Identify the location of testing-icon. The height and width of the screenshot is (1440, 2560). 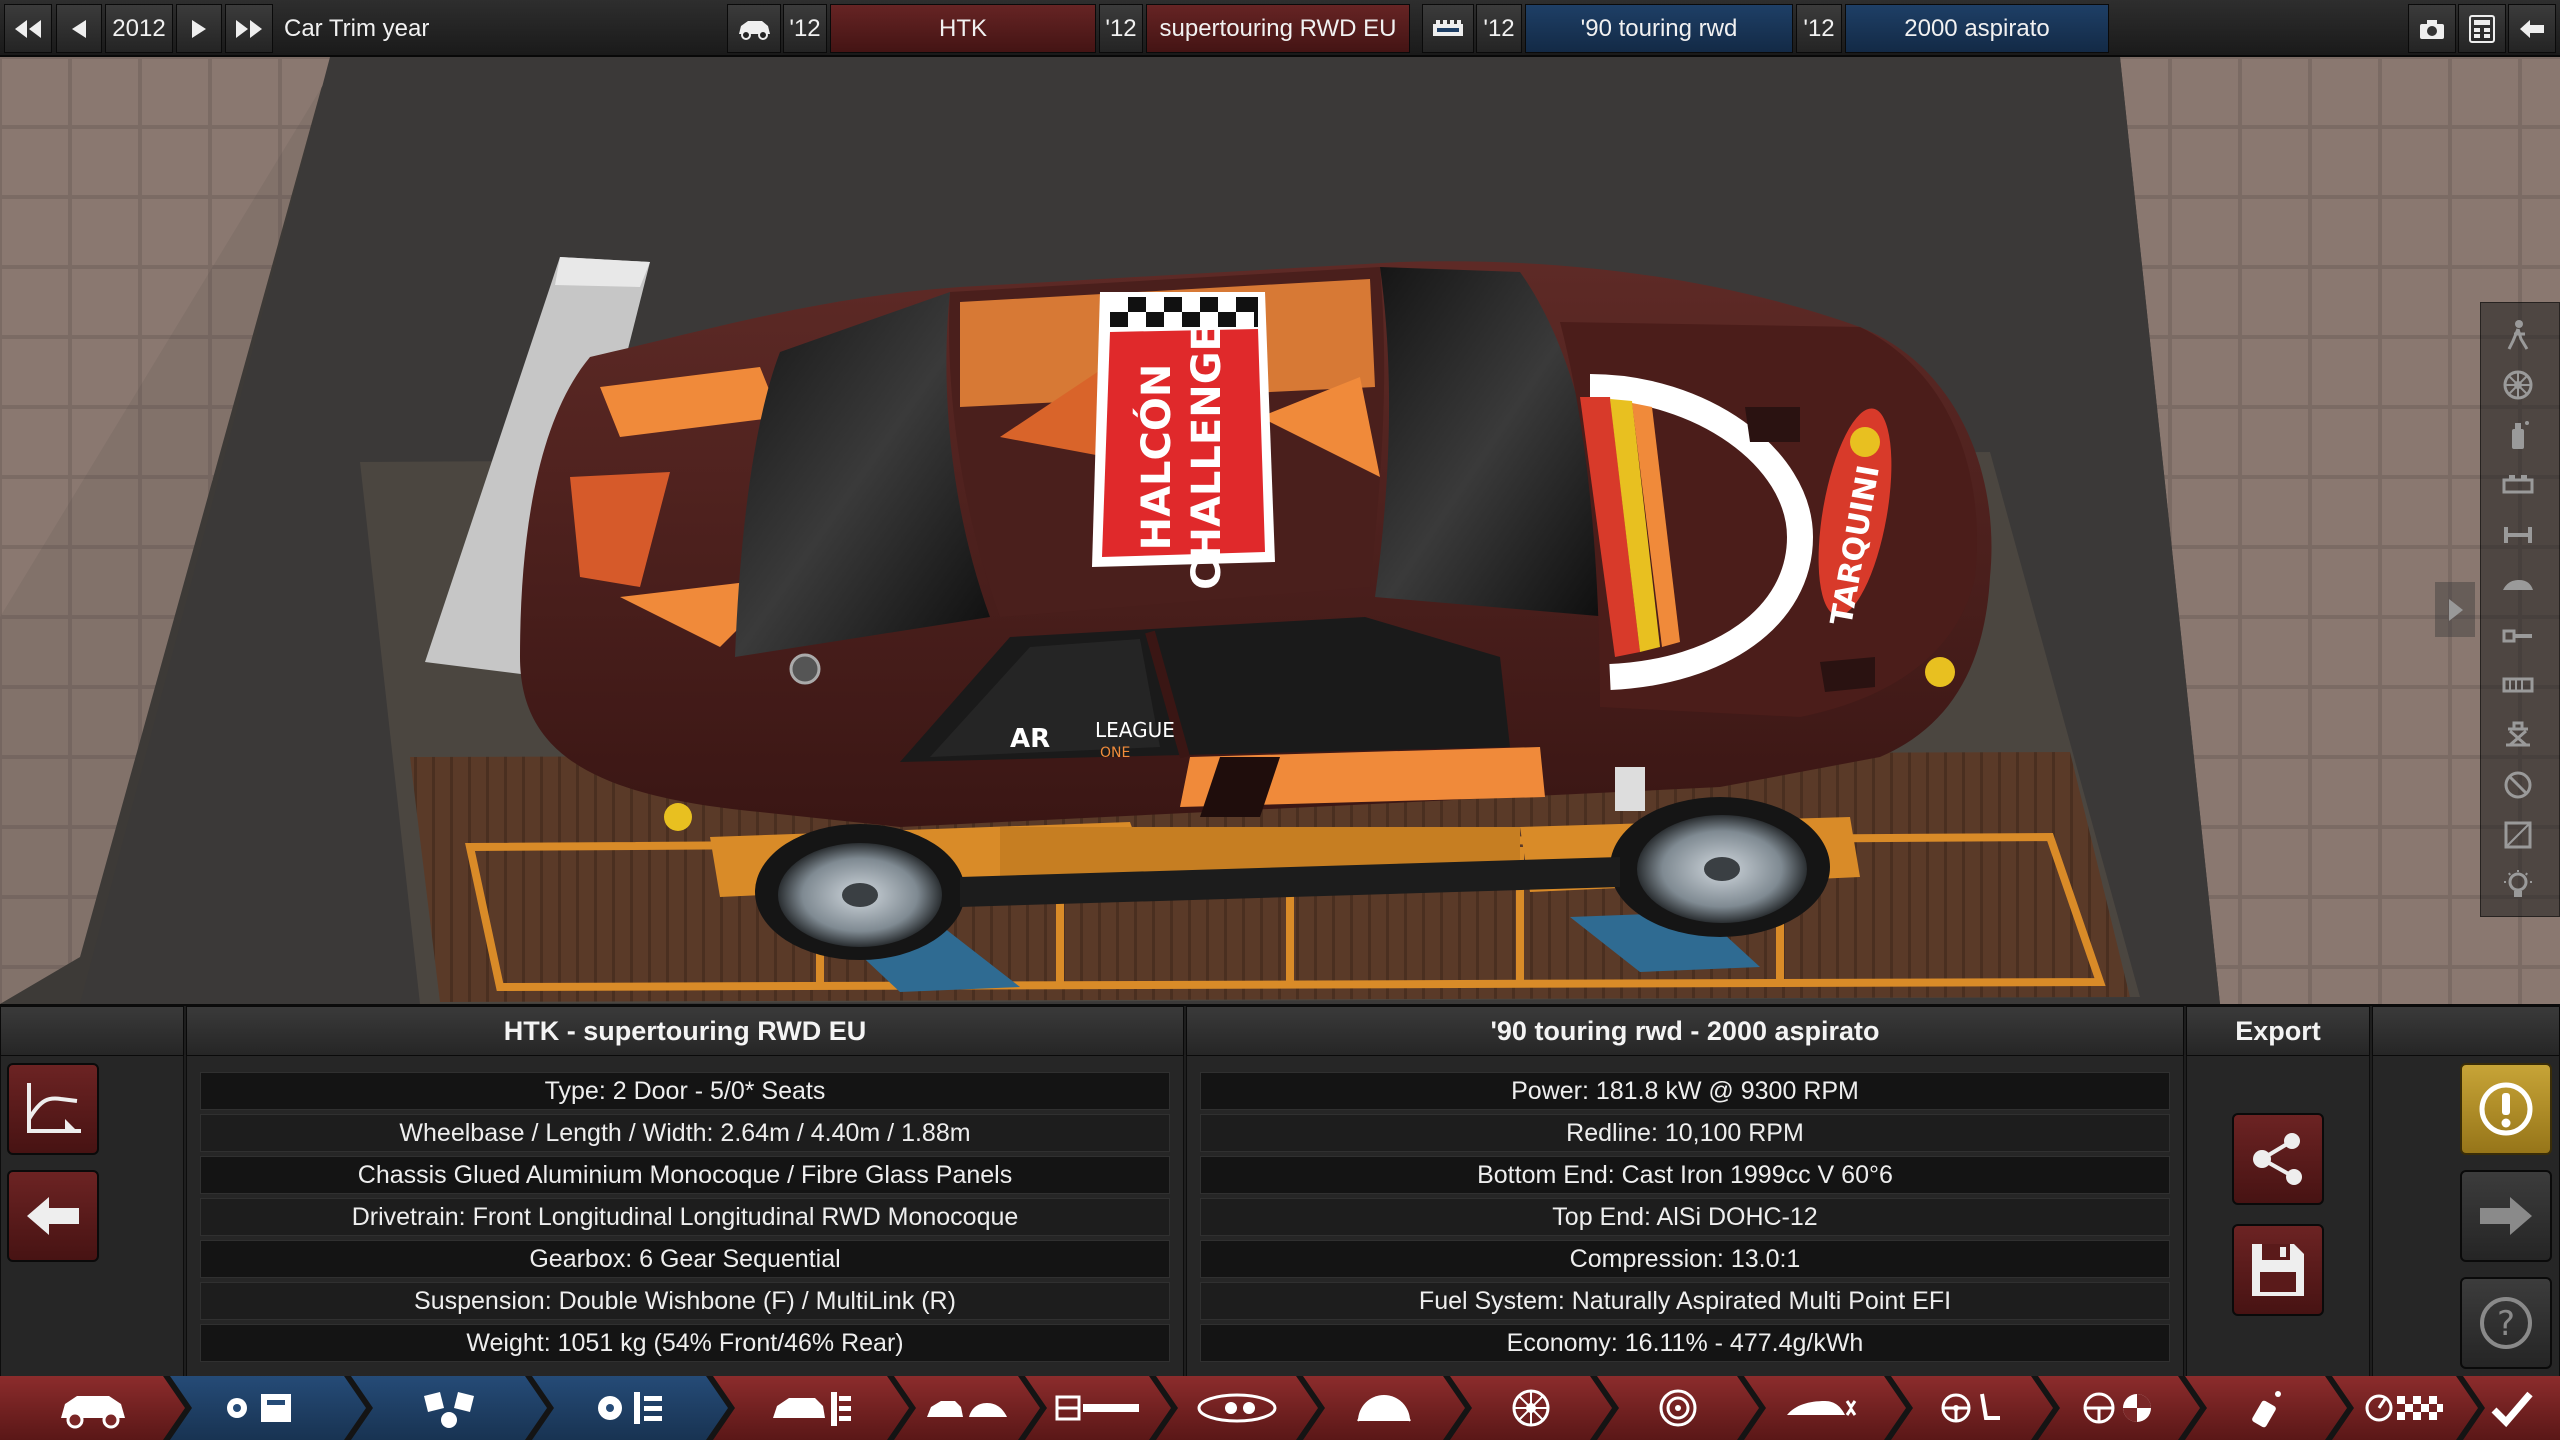
(2405, 1408).